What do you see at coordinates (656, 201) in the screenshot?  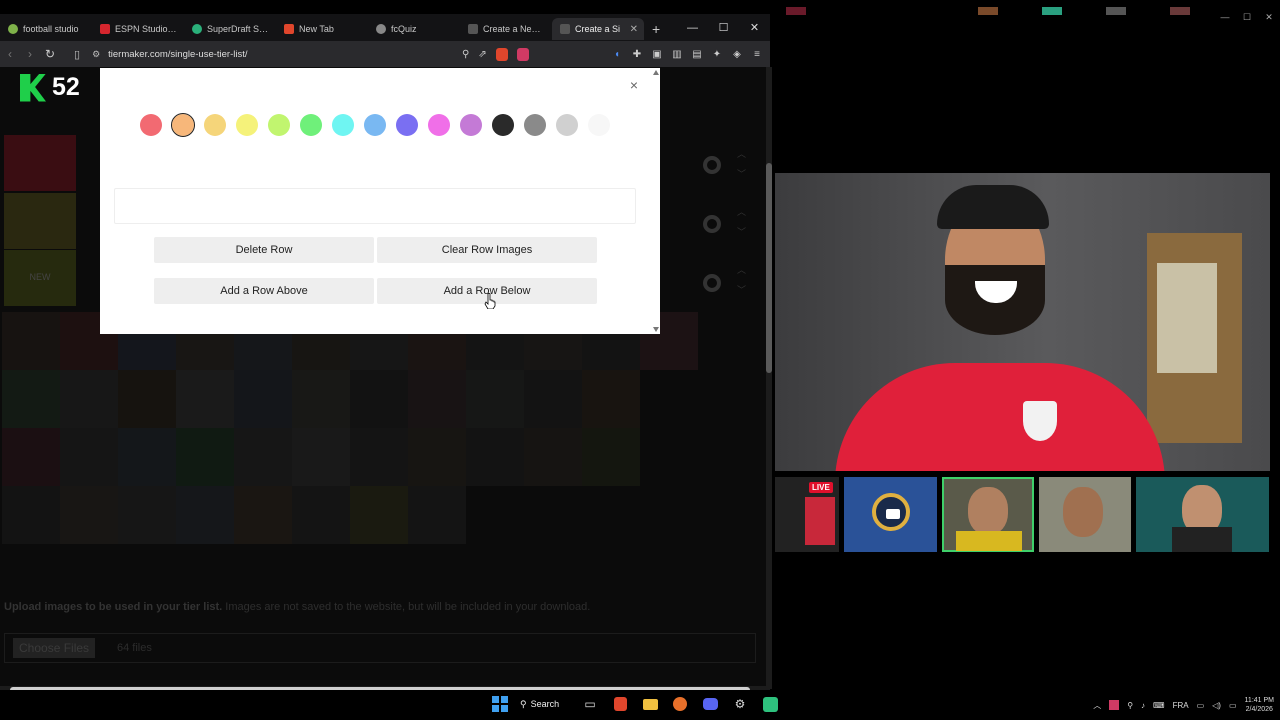 I see `modal-scrollbar` at bounding box center [656, 201].